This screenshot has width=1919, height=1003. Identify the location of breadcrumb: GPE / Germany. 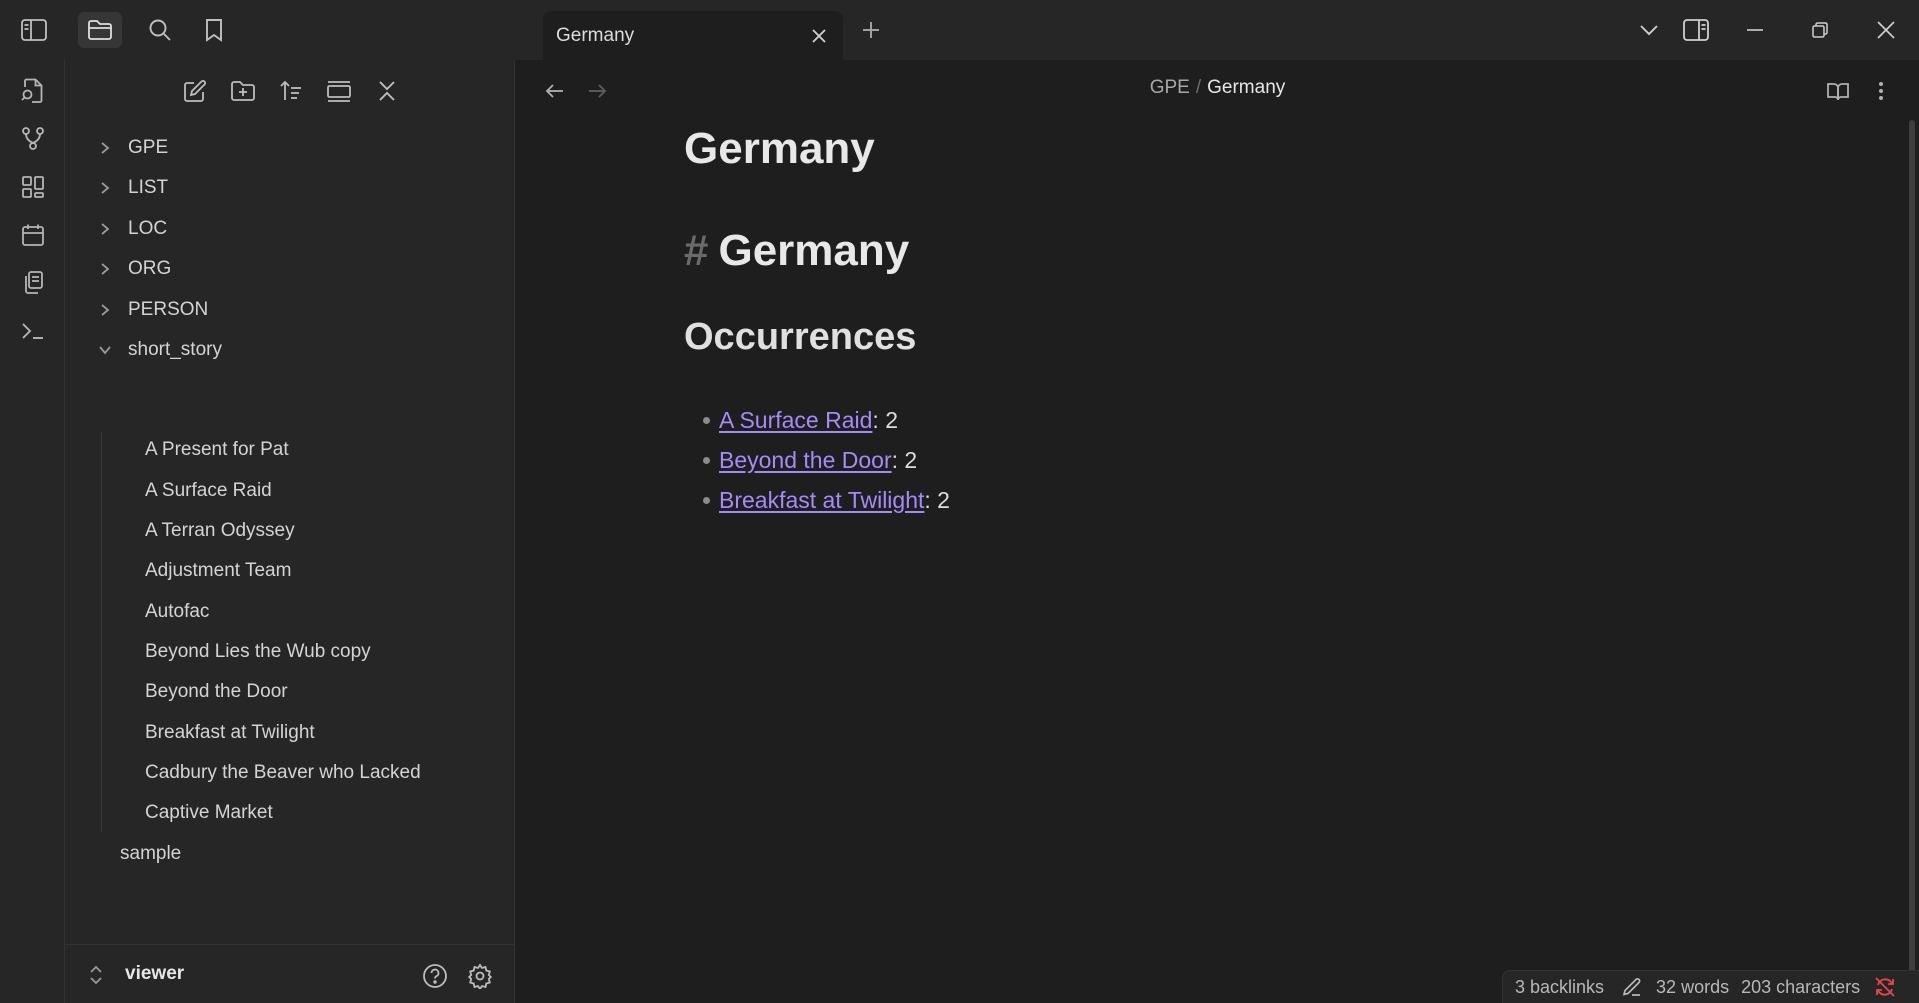
(1217, 88).